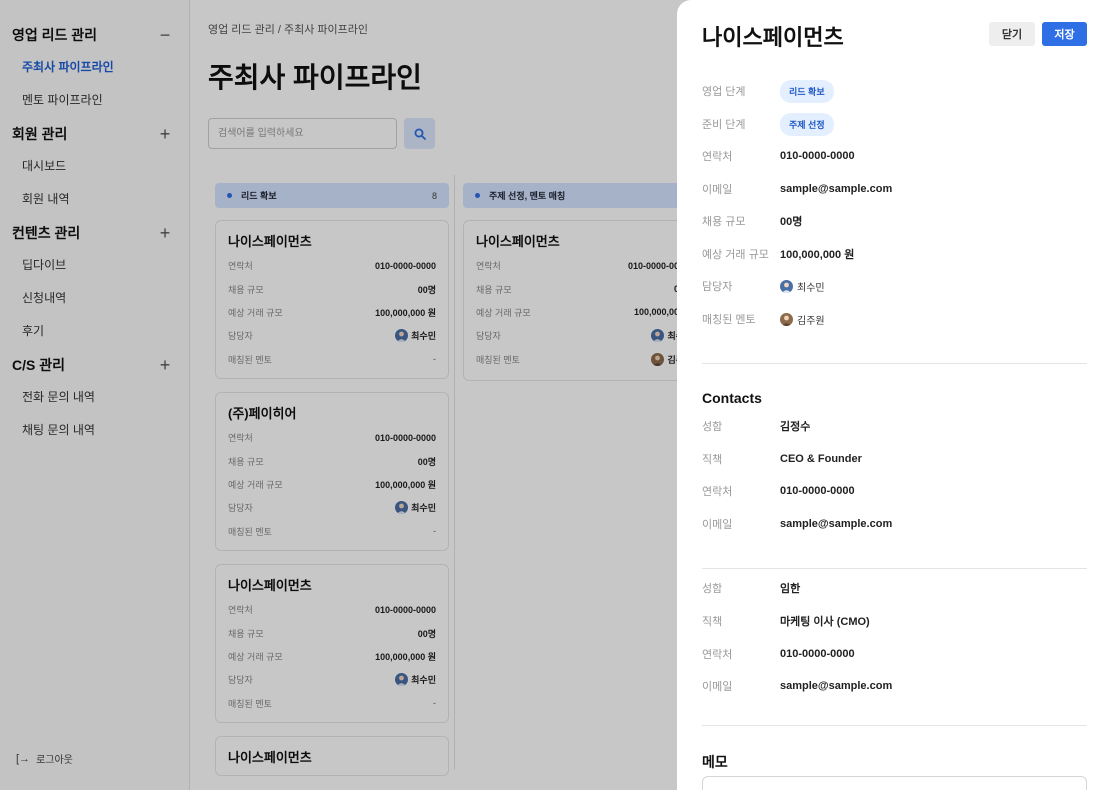 The height and width of the screenshot is (790, 1107). I want to click on field-value: 00명, so click(791, 221).